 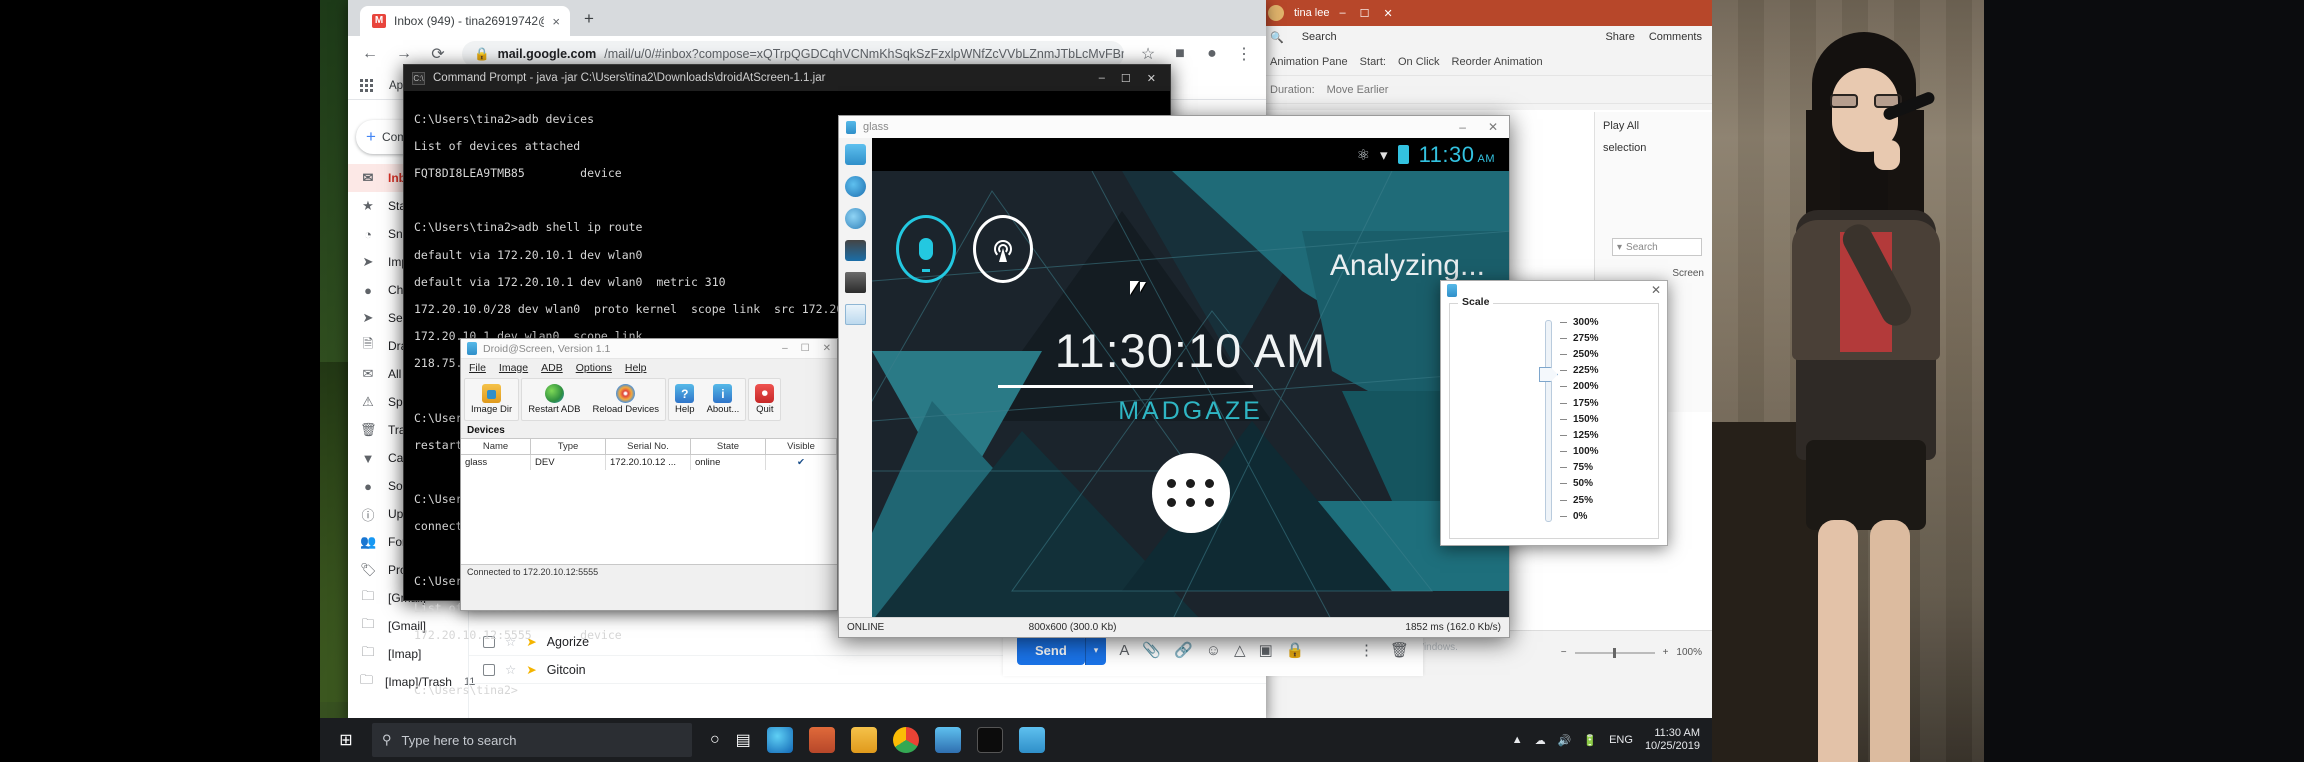 What do you see at coordinates (807, 18) in the screenshot?
I see `chrome-tabstrip: Inbox (949) - tina26919742@gm × +` at bounding box center [807, 18].